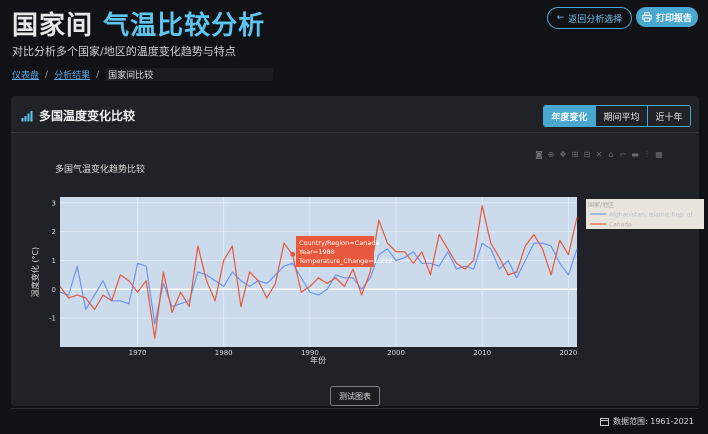  Describe the element at coordinates (653, 421) in the screenshot. I see `data-range-label: 数据范围: 1961-2021` at that location.